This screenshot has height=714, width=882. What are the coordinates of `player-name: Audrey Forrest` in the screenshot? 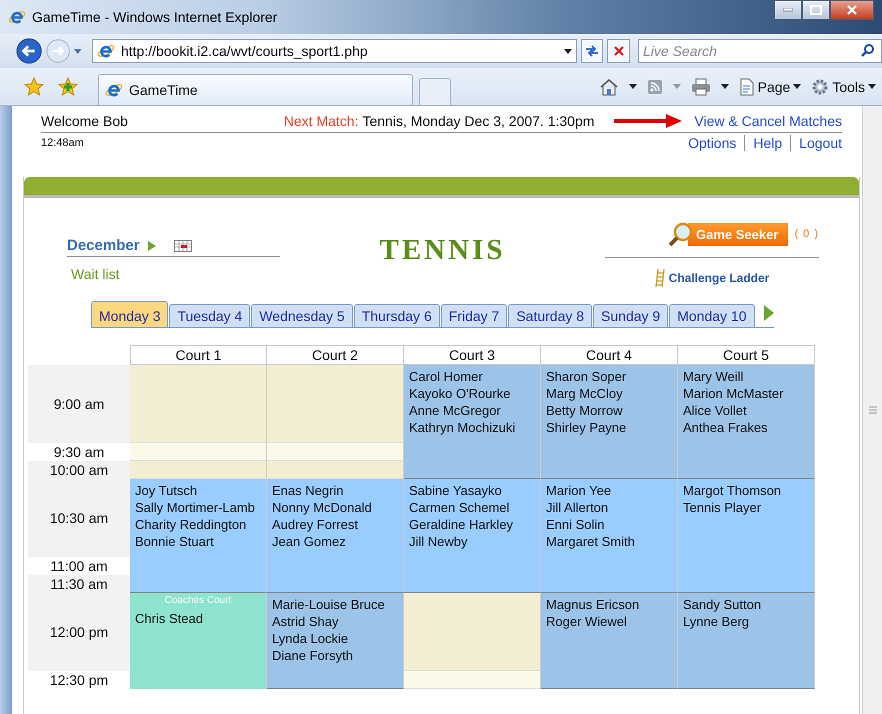 It's located at (315, 524).